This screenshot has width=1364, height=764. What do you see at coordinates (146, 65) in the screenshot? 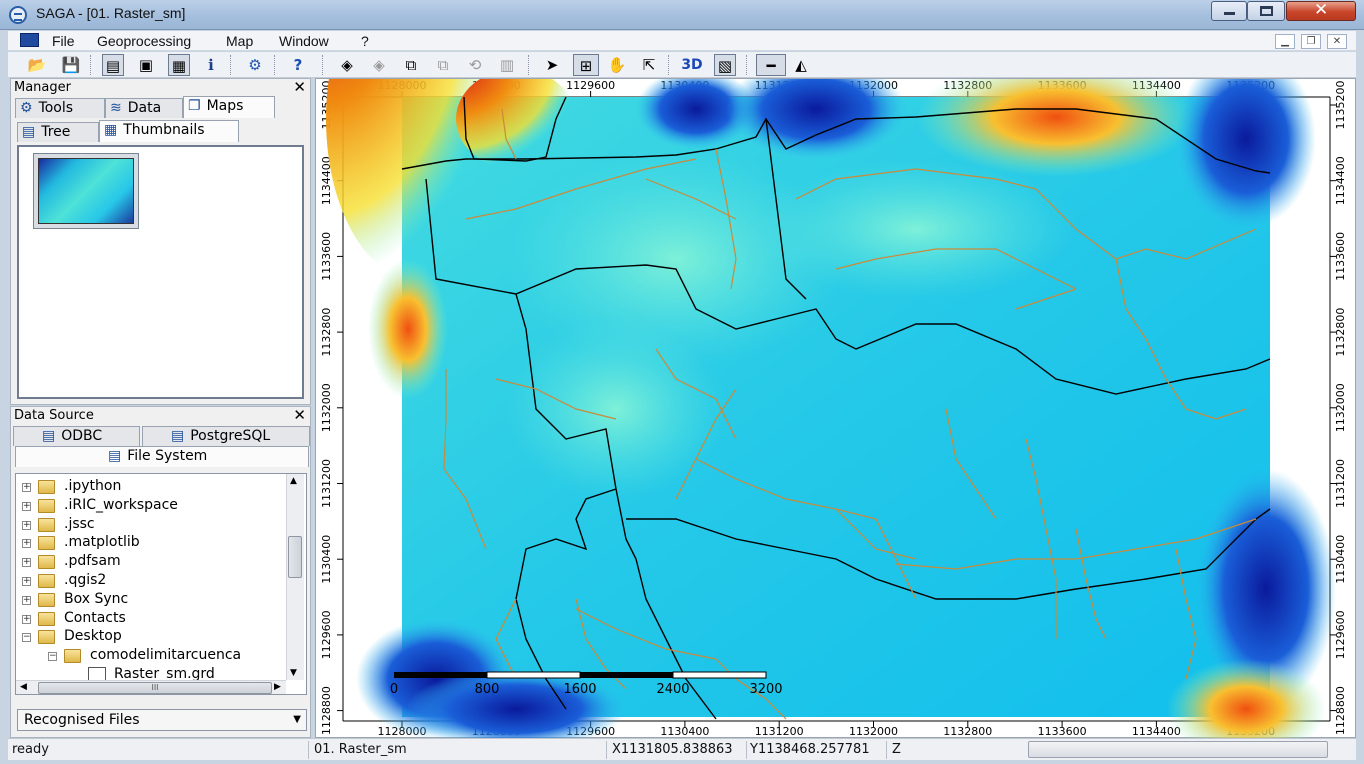
I see `data-source-icon: ▣` at bounding box center [146, 65].